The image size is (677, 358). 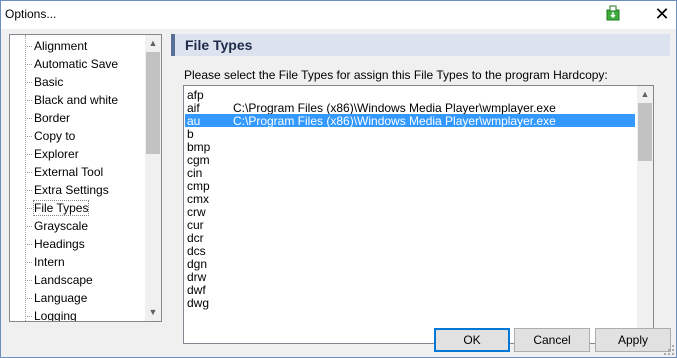 What do you see at coordinates (61, 226) in the screenshot?
I see `tree-item-label: Grayscale` at bounding box center [61, 226].